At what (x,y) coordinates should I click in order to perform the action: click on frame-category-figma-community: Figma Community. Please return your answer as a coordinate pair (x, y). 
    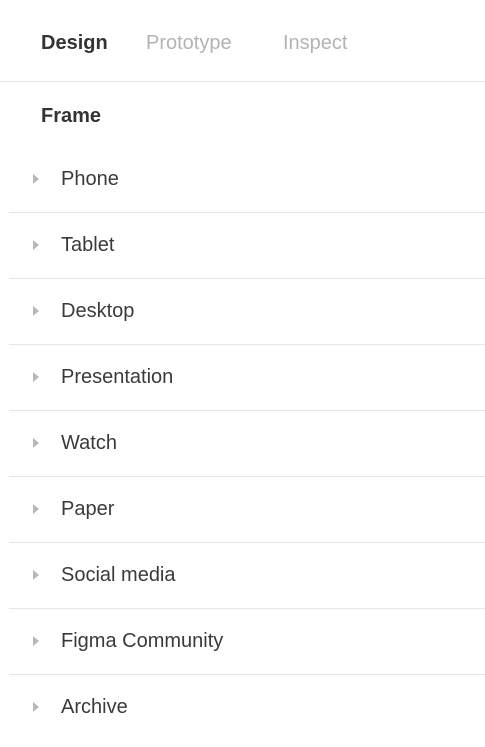
    Looking at the image, I should click on (242, 642).